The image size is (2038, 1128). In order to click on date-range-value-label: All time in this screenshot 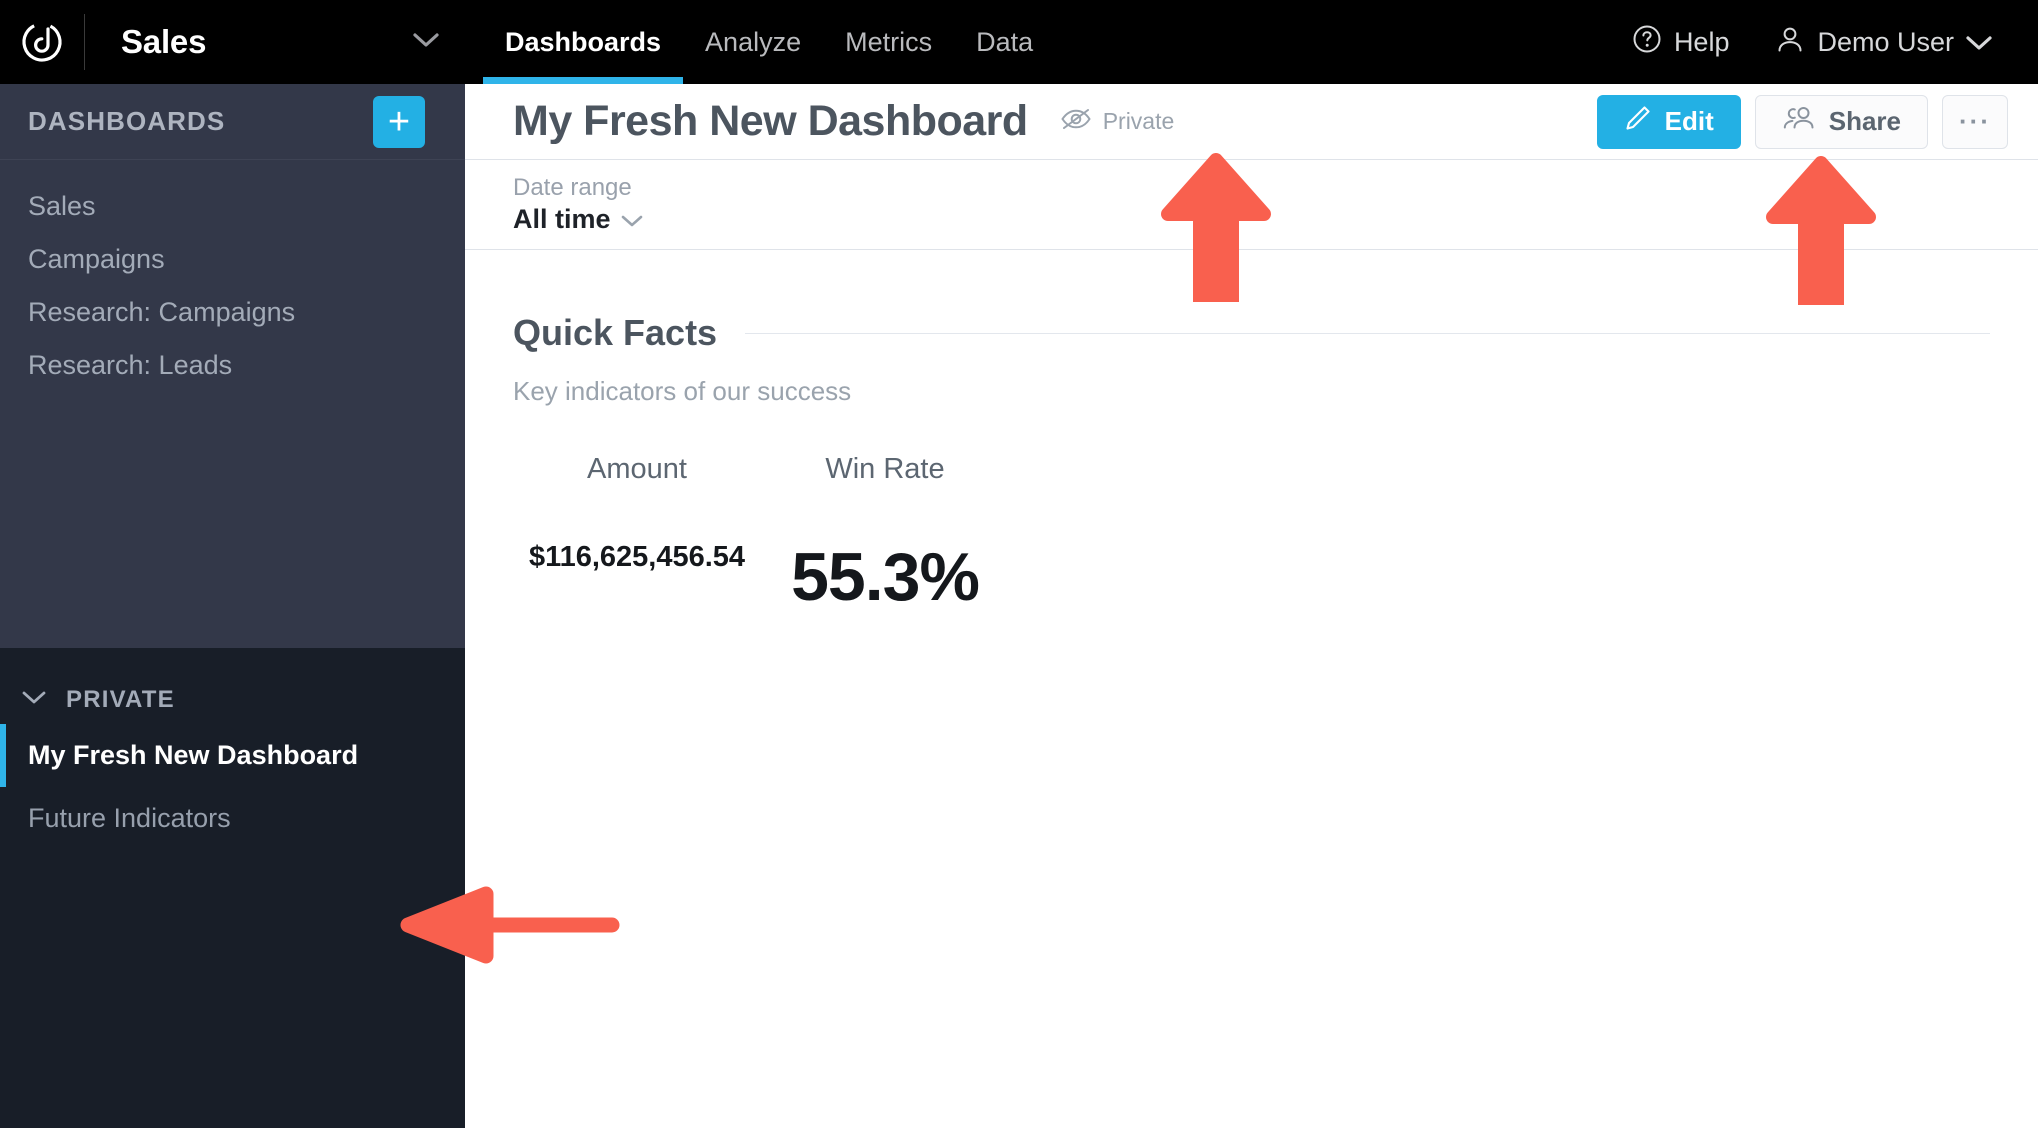, I will do `click(562, 218)`.